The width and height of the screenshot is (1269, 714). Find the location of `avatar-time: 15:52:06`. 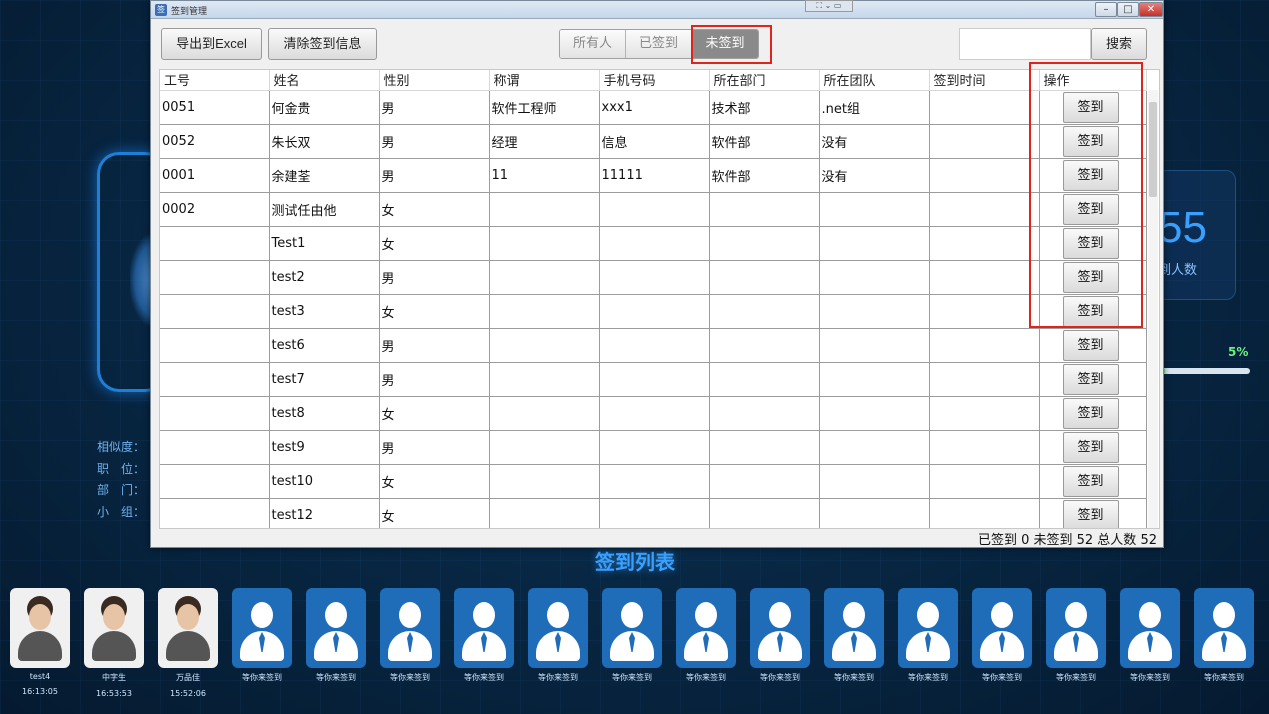

avatar-time: 15:52:06 is located at coordinates (188, 693).